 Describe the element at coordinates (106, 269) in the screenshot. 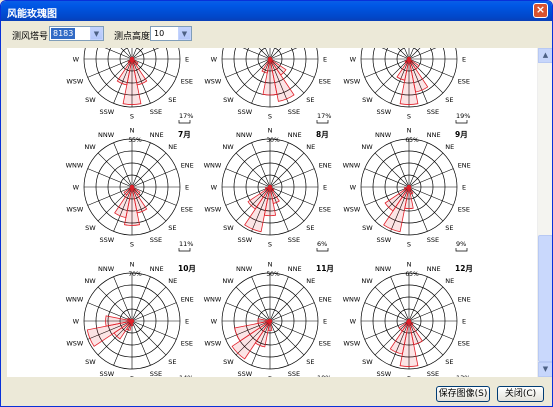

I see `direction-label: NNW` at that location.